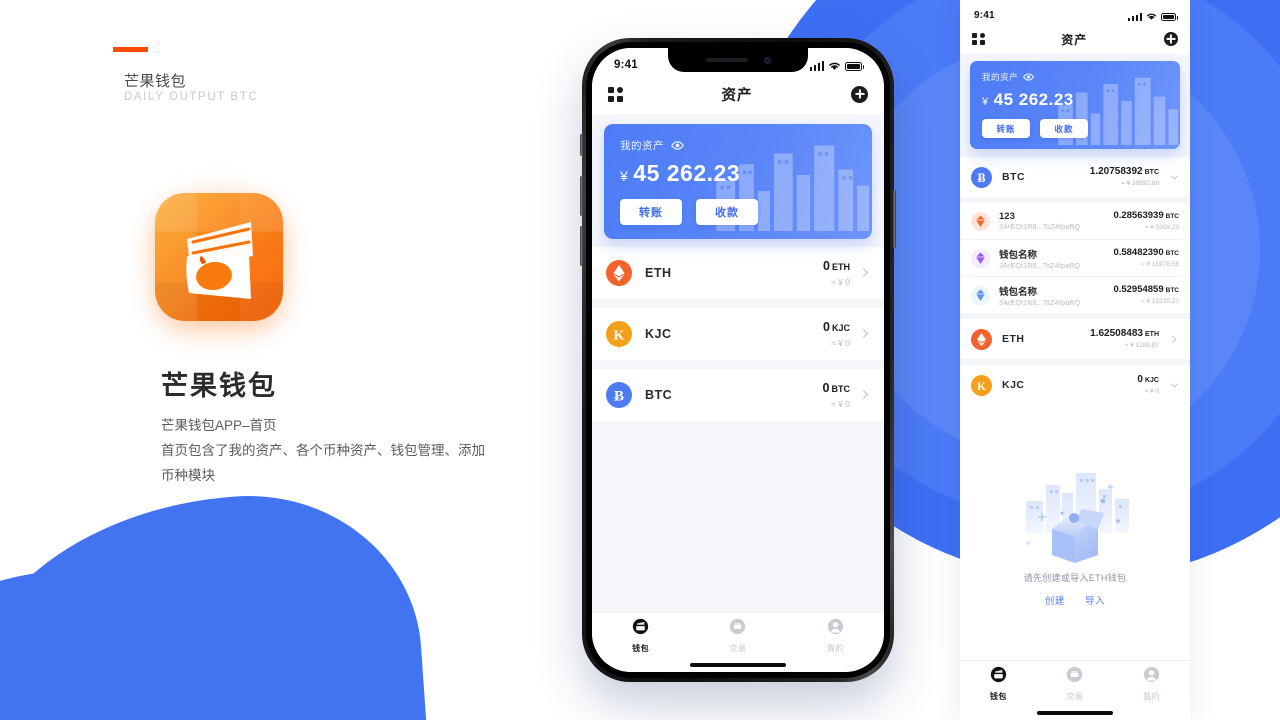 The height and width of the screenshot is (720, 1280). I want to click on balance-actions: 转账 收款, so click(1075, 128).